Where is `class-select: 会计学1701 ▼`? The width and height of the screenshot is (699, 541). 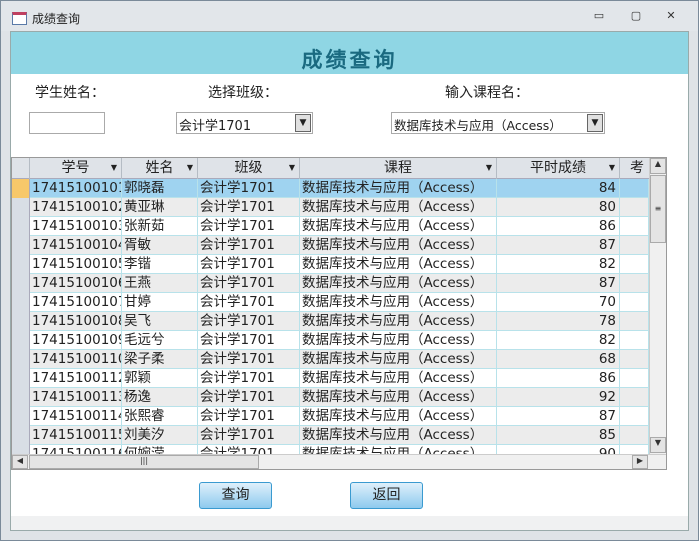
class-select: 会计学1701 ▼ is located at coordinates (244, 123).